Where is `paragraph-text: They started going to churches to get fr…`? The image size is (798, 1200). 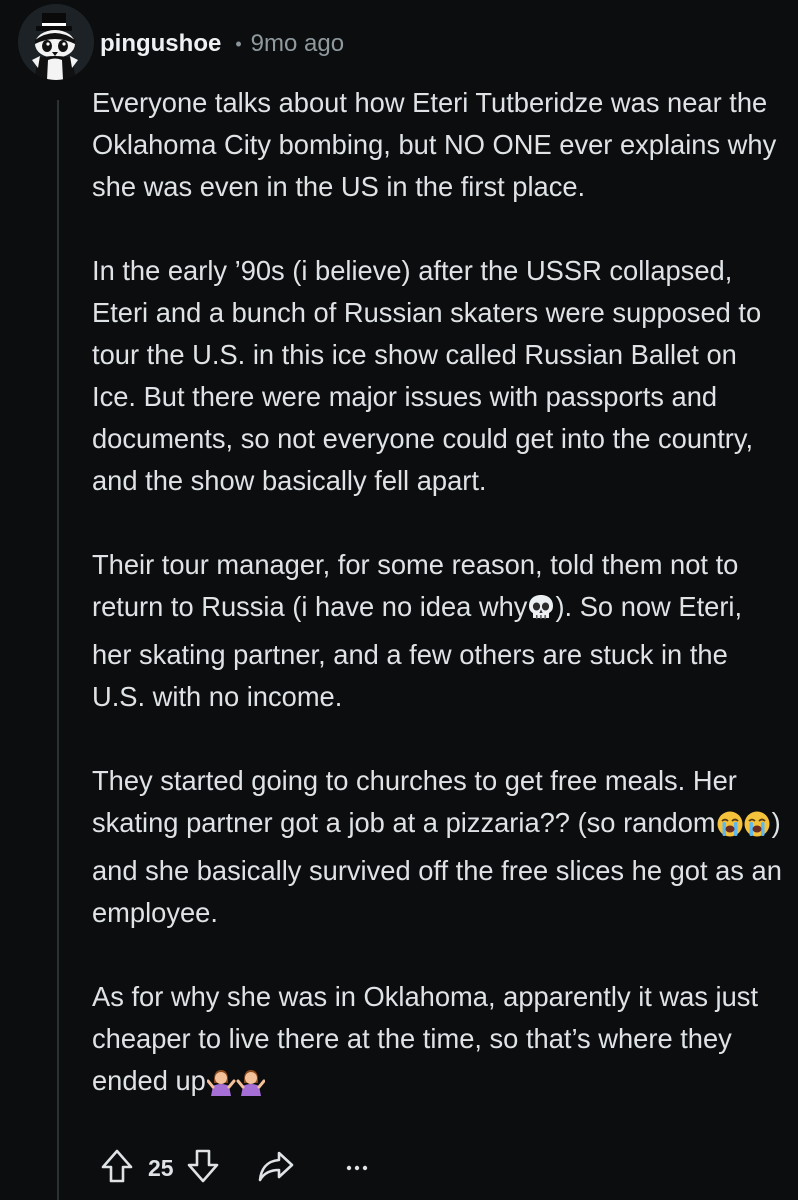 paragraph-text: They started going to churches to get fr… is located at coordinates (414, 801).